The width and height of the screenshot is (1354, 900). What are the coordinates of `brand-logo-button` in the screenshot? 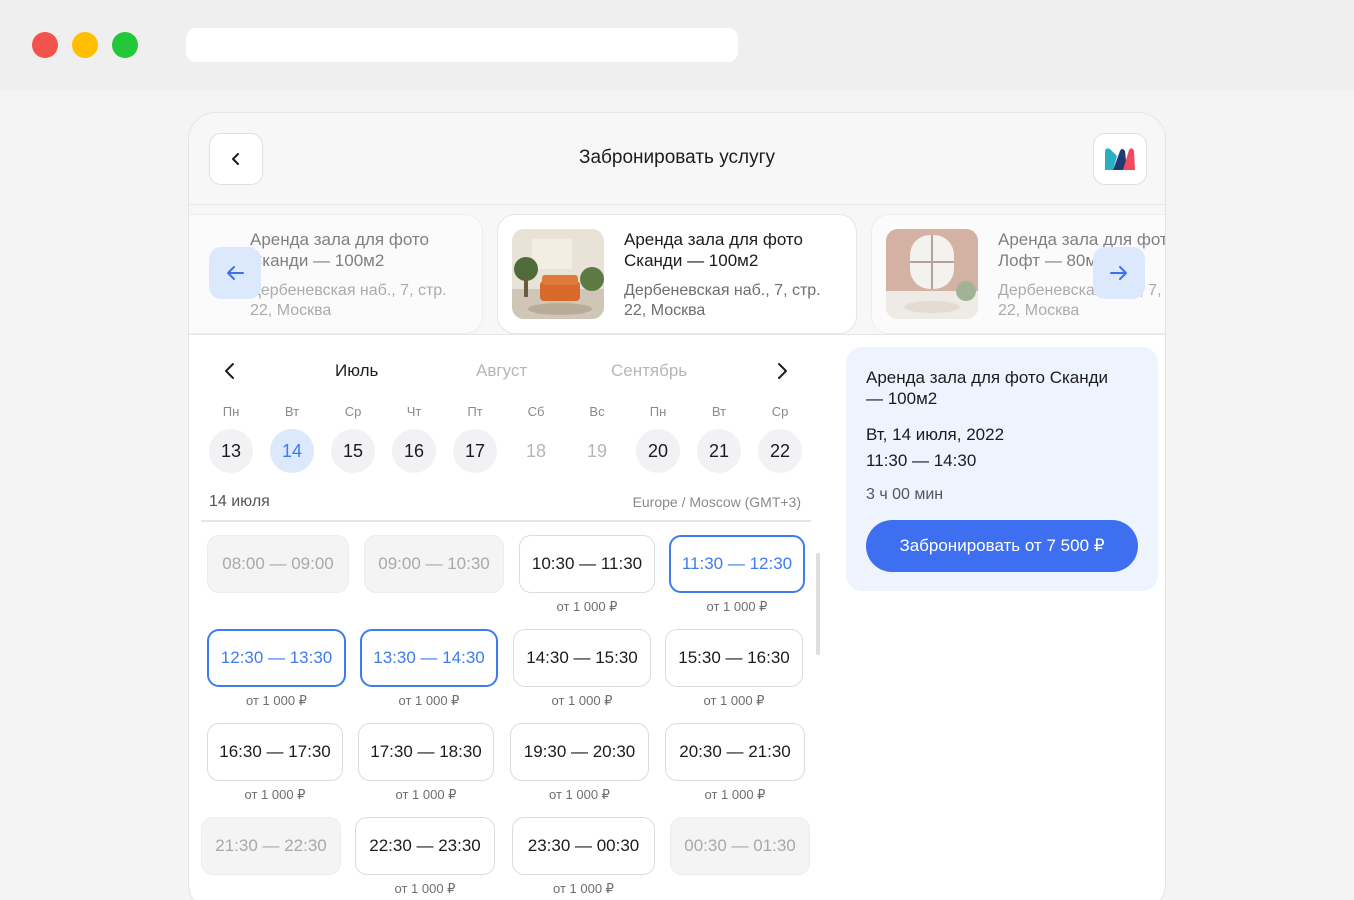 It's located at (1120, 159).